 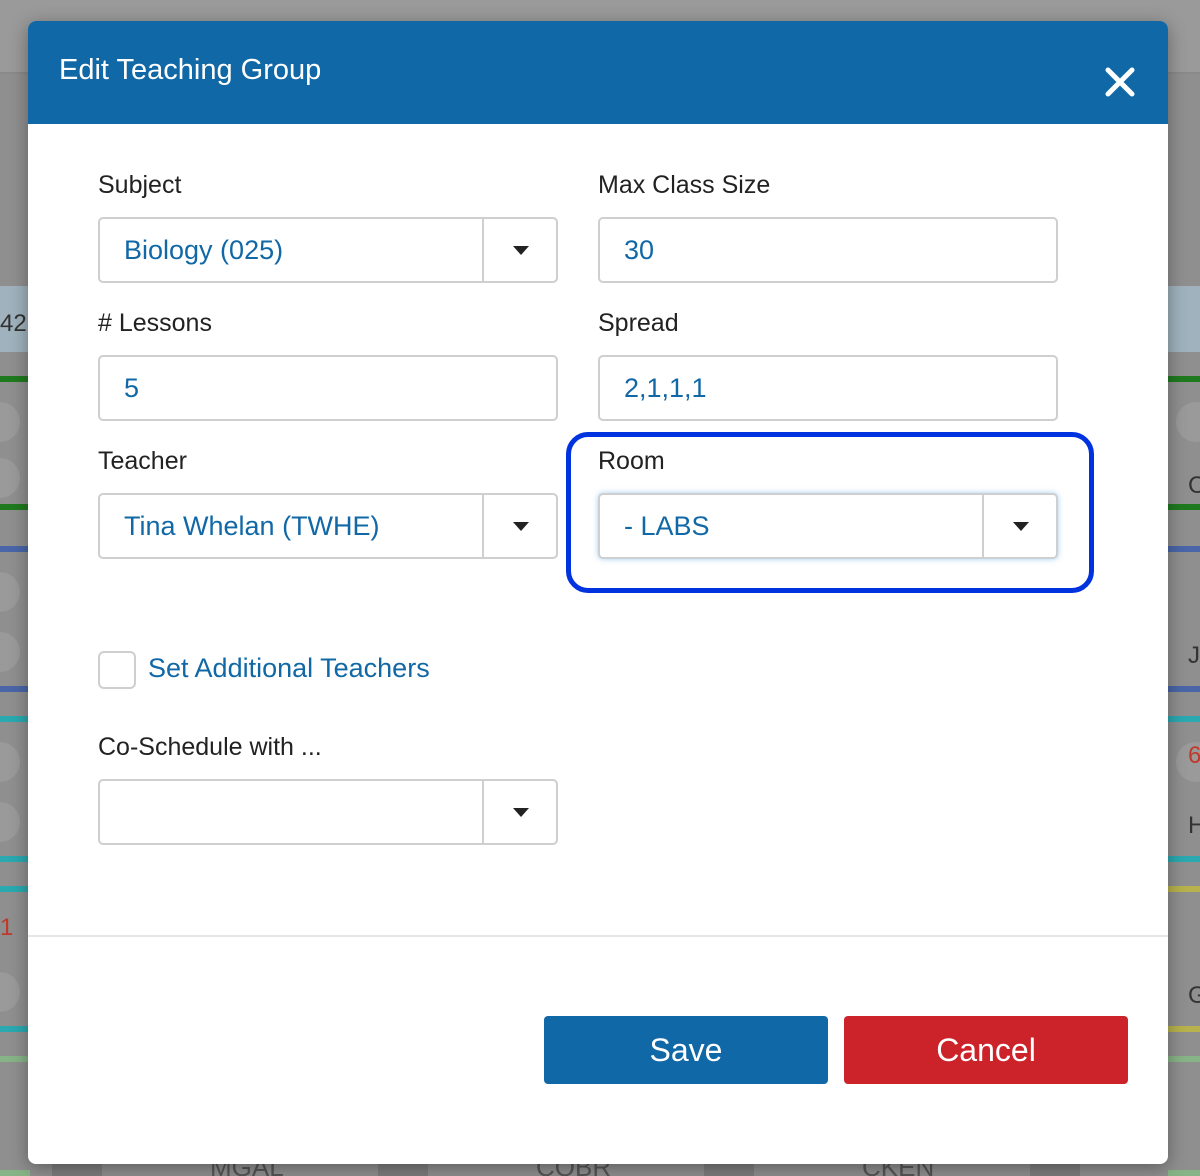 What do you see at coordinates (13, 323) in the screenshot?
I see `background-fragment: 42` at bounding box center [13, 323].